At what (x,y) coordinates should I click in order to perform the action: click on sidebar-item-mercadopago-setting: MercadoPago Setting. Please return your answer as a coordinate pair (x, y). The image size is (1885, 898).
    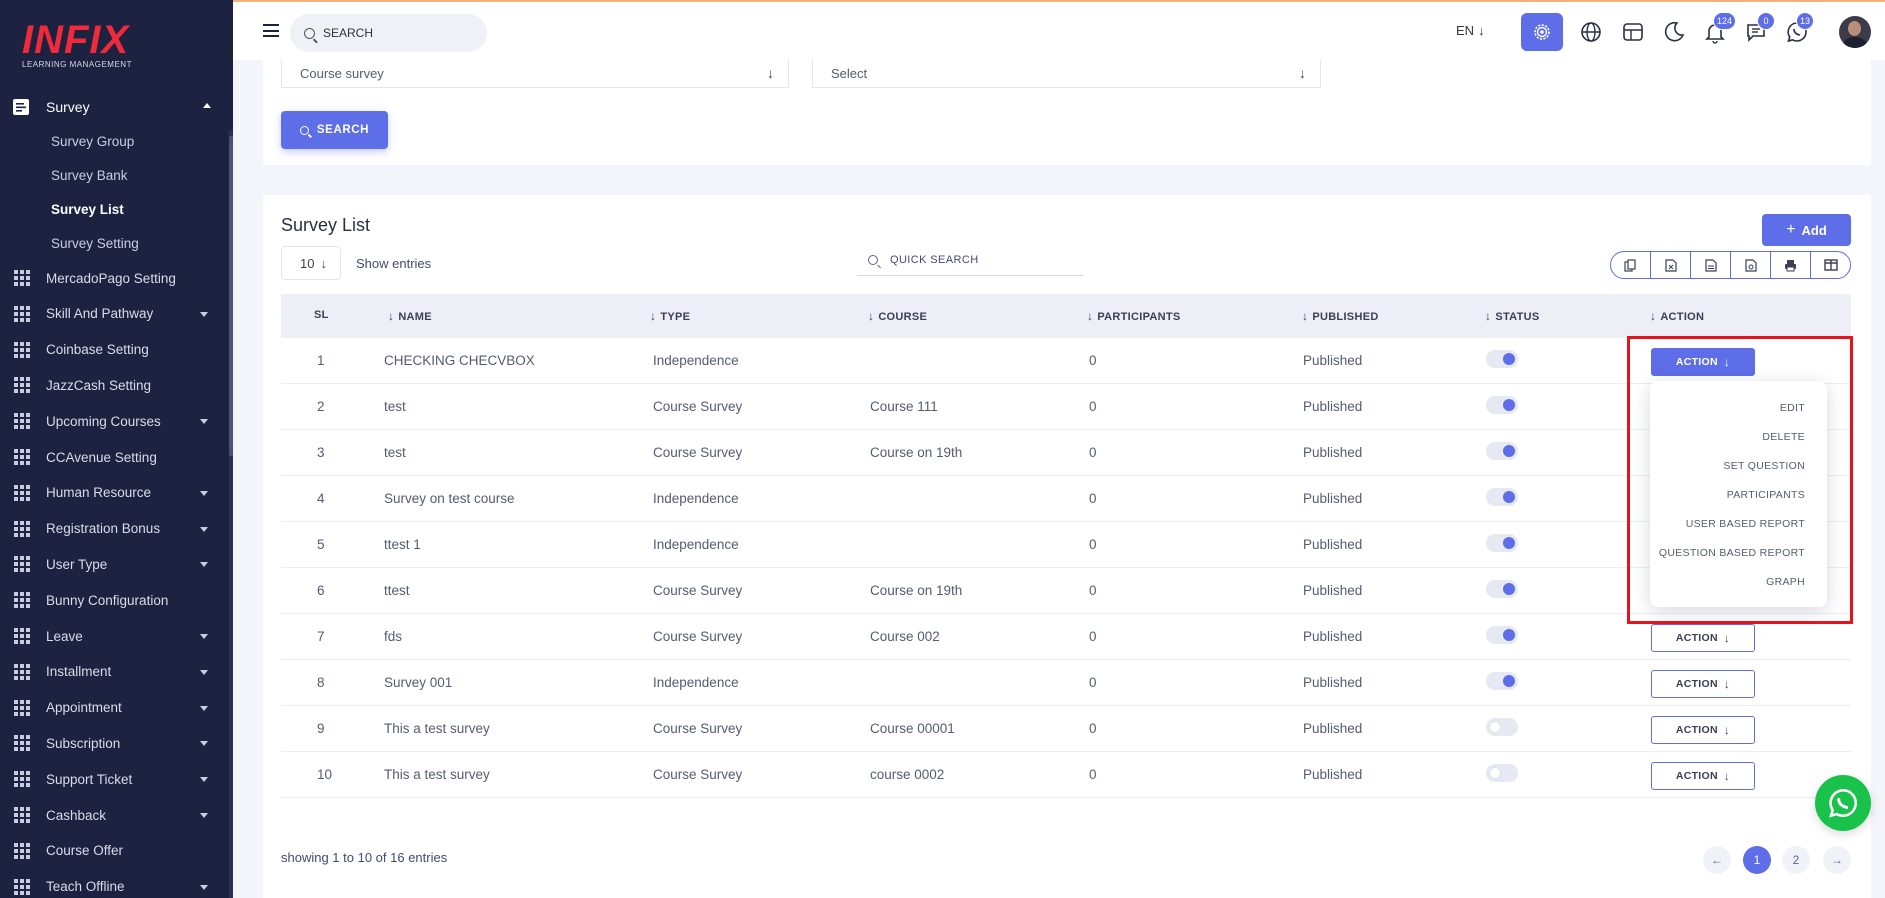
    Looking at the image, I should click on (114, 278).